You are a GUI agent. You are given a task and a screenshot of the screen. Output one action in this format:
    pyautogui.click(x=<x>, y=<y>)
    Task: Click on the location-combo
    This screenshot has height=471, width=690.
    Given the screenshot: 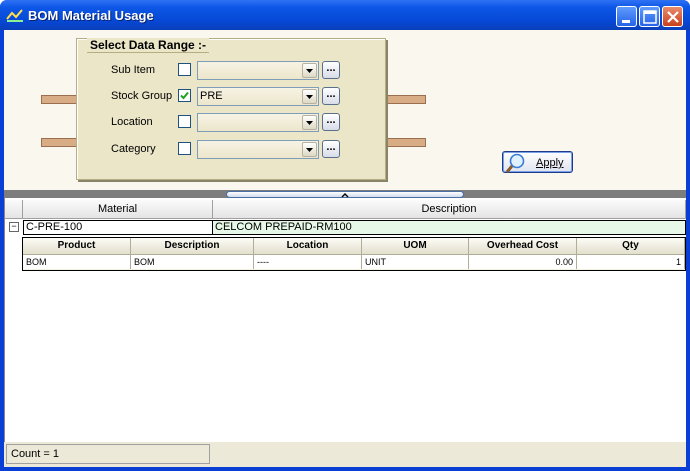 What is the action you would take?
    pyautogui.click(x=258, y=122)
    